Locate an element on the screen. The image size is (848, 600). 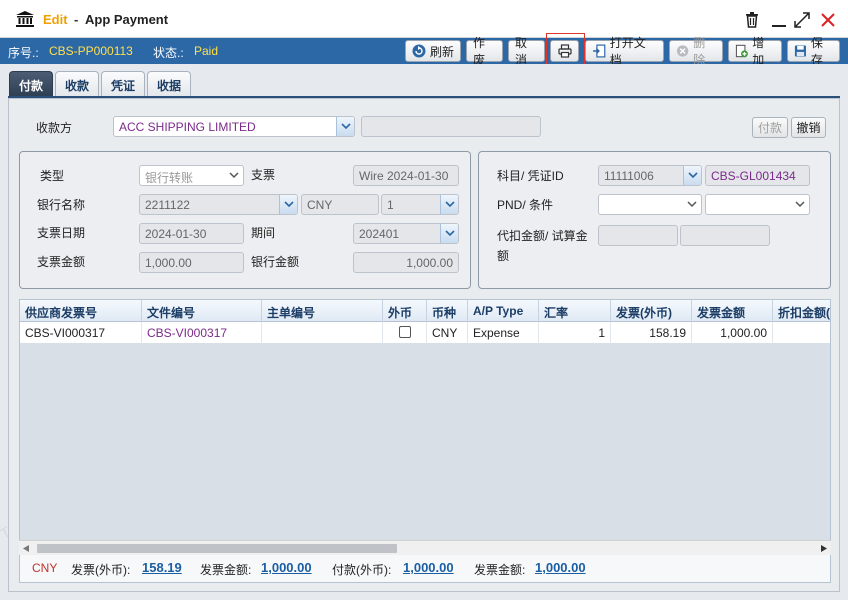
cheque-date-field: 2024-01-30 is located at coordinates (191, 233).